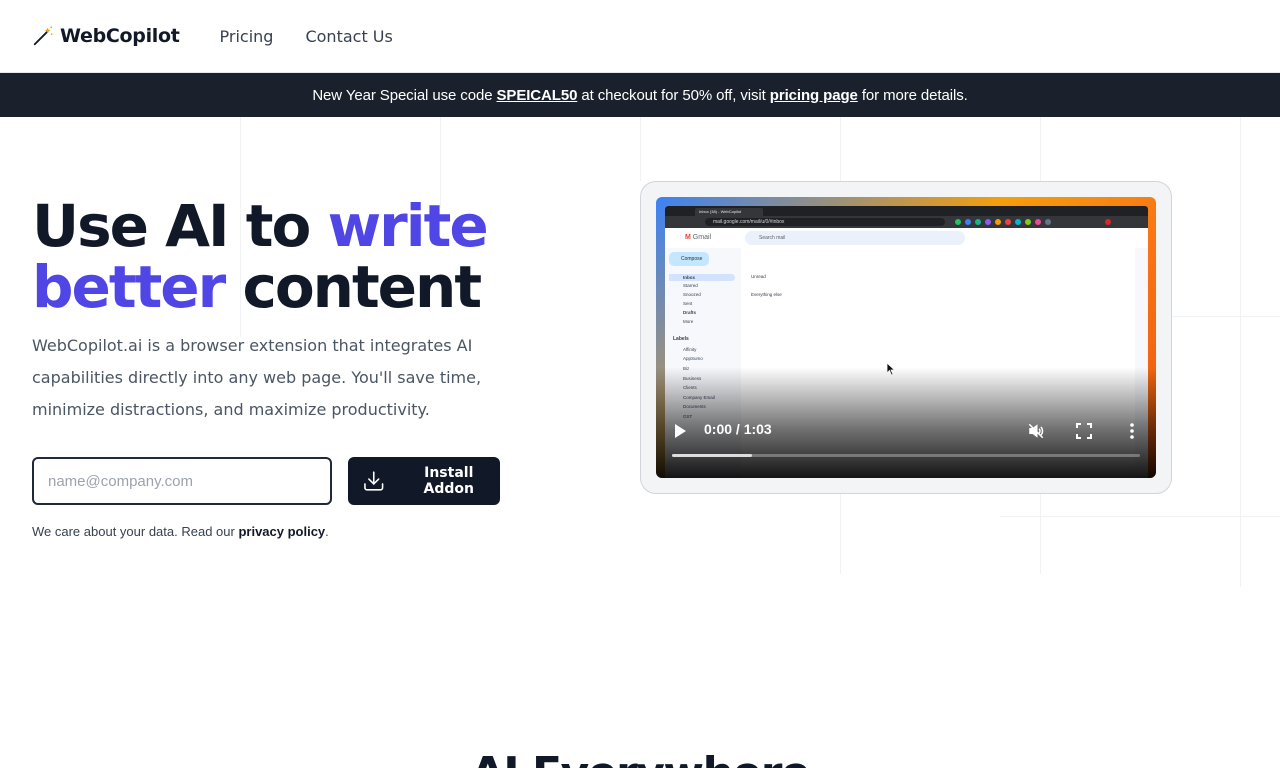 The width and height of the screenshot is (1280, 768). Describe the element at coordinates (135, 531) in the screenshot. I see `privacy-text: We care about your data. Read our` at that location.